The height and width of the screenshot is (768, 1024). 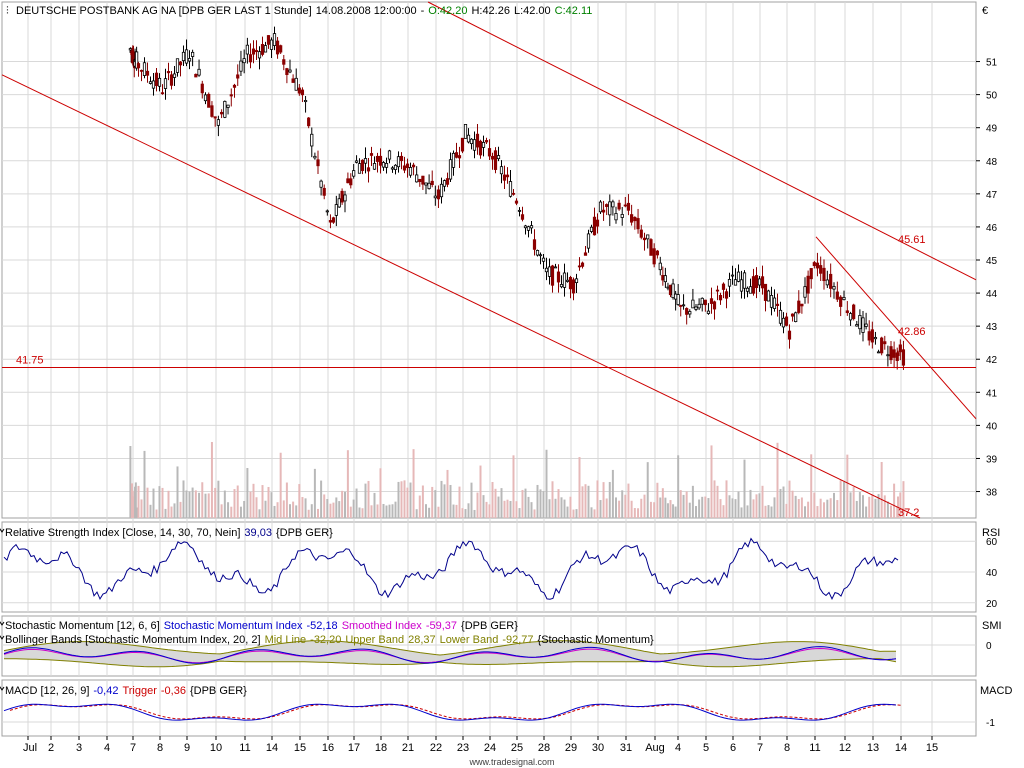 I want to click on smi-smoothed-name: Smoothed Index, so click(x=382, y=626).